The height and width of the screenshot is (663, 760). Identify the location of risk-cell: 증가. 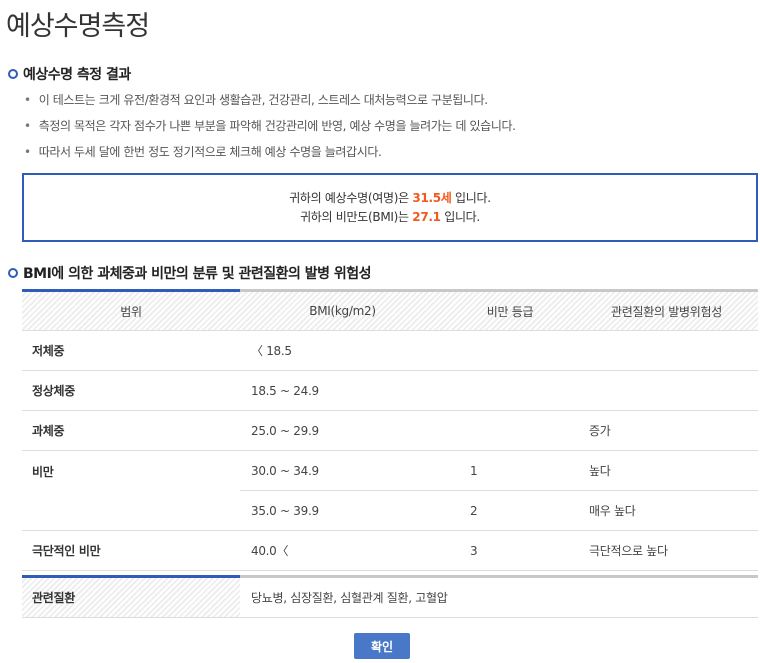
(666, 430).